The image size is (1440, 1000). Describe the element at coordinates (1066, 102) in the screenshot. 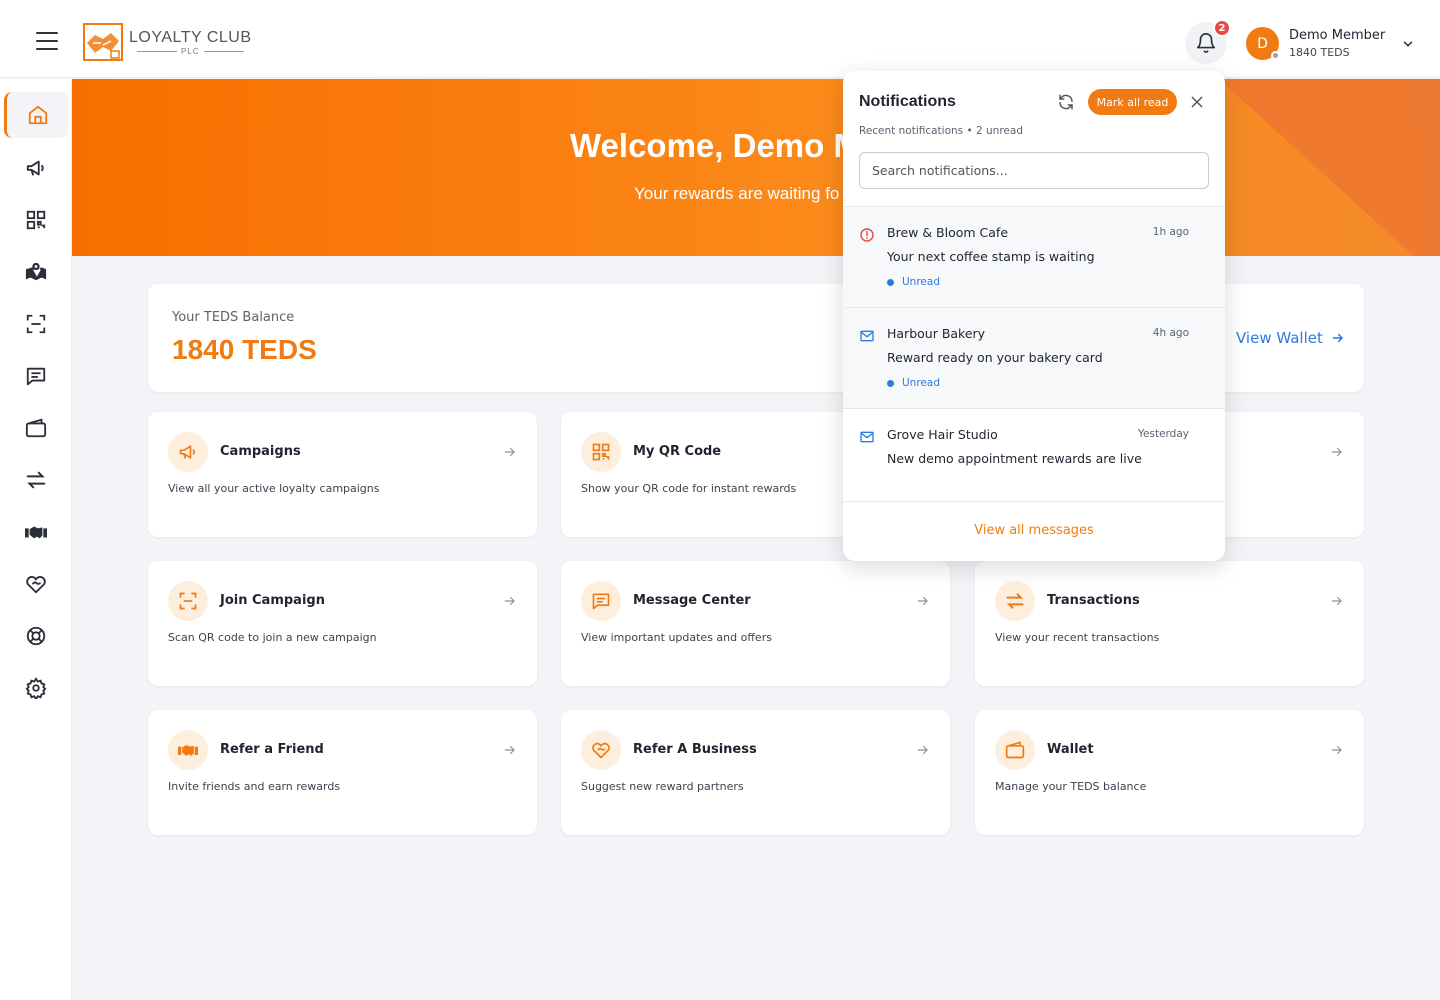

I see `refresh-icon` at that location.